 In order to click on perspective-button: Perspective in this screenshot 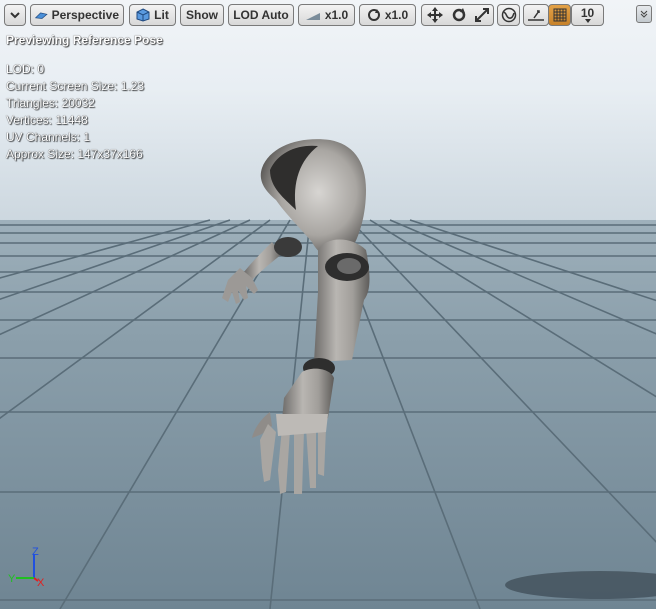, I will do `click(77, 15)`.